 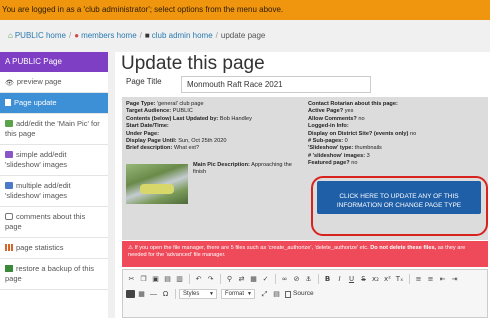 I want to click on fullscreen-icon: ⤢, so click(x=264, y=294).